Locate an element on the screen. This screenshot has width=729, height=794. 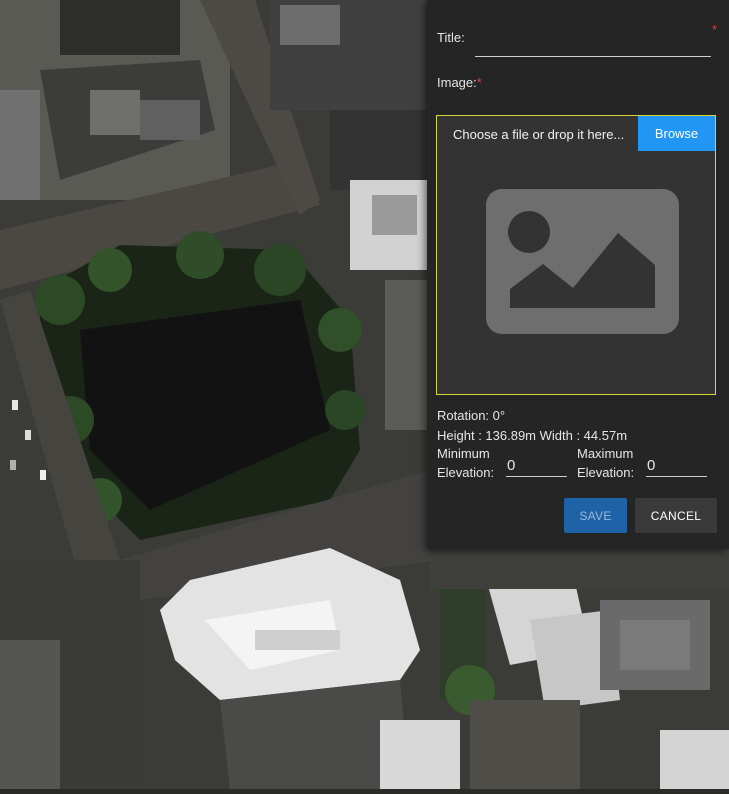
title-required-marker: * is located at coordinates (714, 29).